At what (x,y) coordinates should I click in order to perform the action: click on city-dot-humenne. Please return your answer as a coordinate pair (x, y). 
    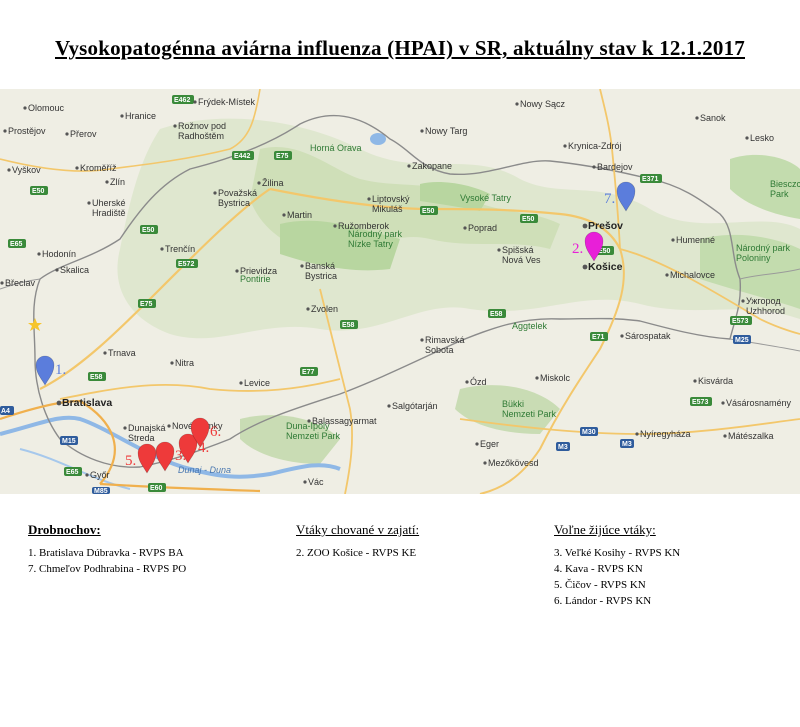
    Looking at the image, I should click on (673, 240).